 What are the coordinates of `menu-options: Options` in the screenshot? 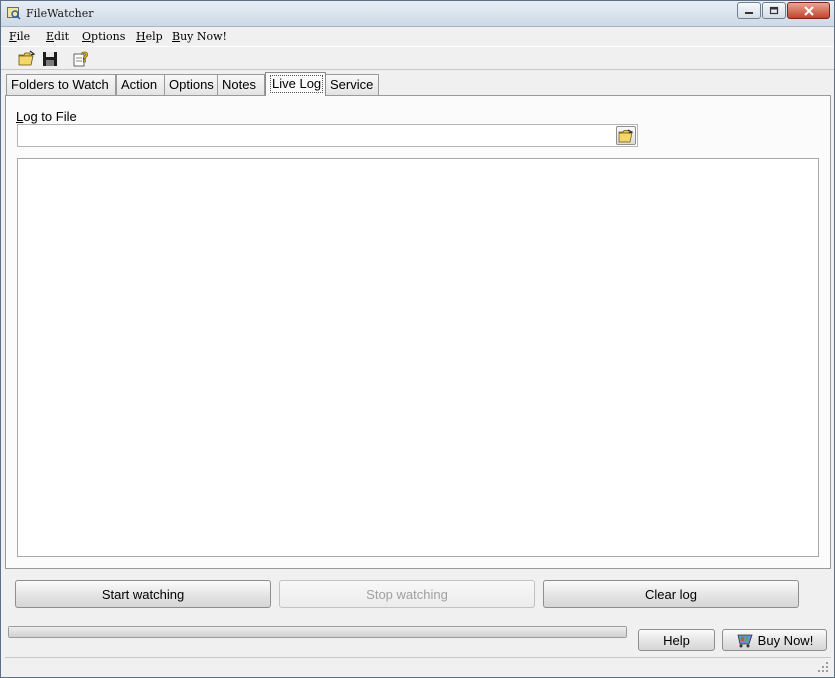 It's located at (103, 36).